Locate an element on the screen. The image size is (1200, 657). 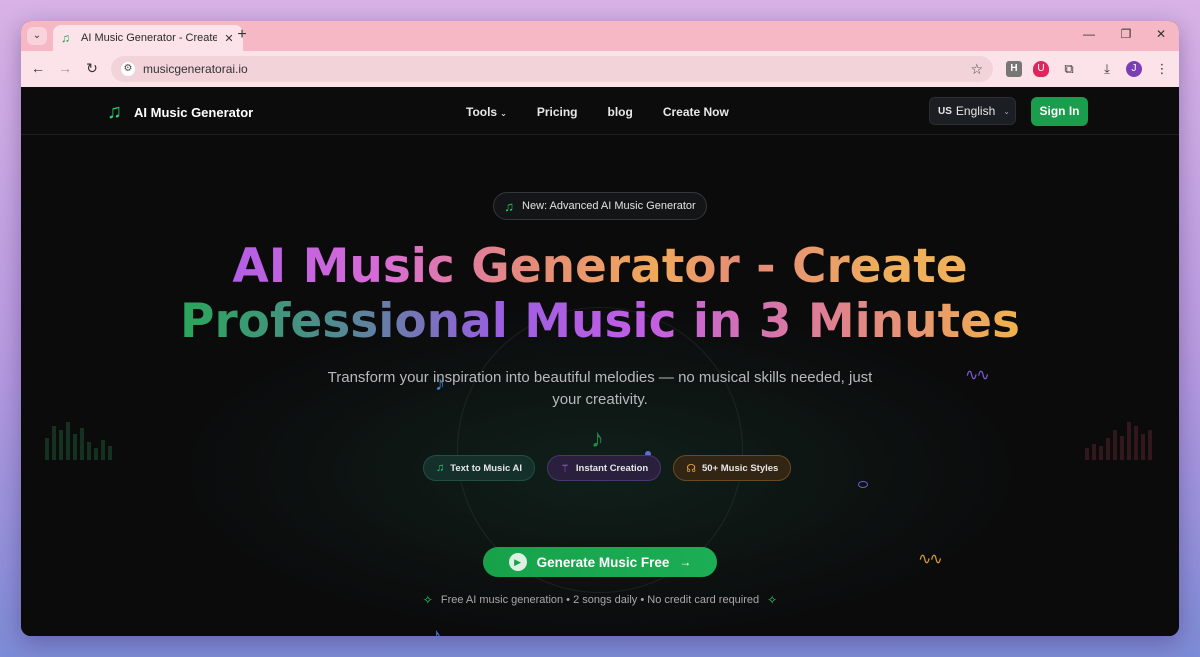
chip-label: Text to Music AI is located at coordinates (486, 468).